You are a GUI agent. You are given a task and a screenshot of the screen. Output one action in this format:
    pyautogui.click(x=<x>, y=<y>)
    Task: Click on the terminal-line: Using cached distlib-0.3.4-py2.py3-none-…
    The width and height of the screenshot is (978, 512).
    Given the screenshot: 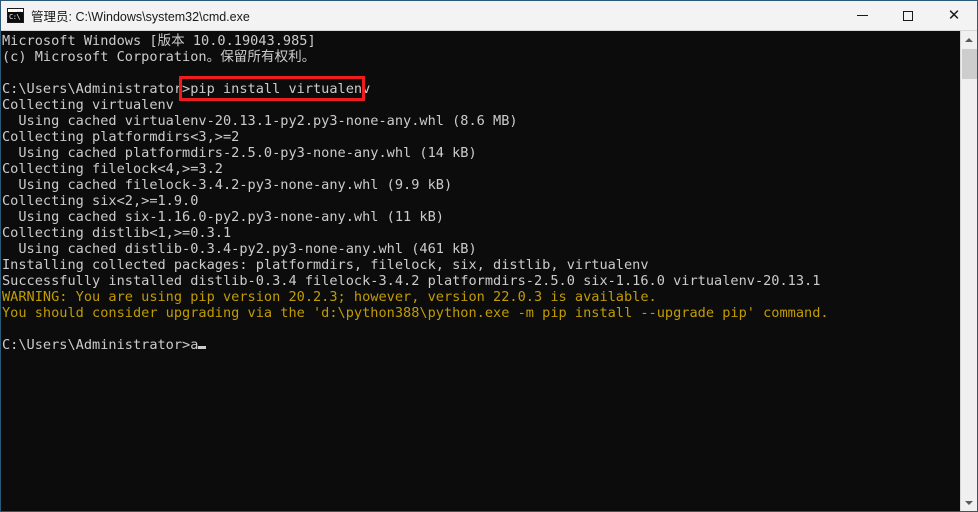 What is the action you would take?
    pyautogui.click(x=239, y=249)
    